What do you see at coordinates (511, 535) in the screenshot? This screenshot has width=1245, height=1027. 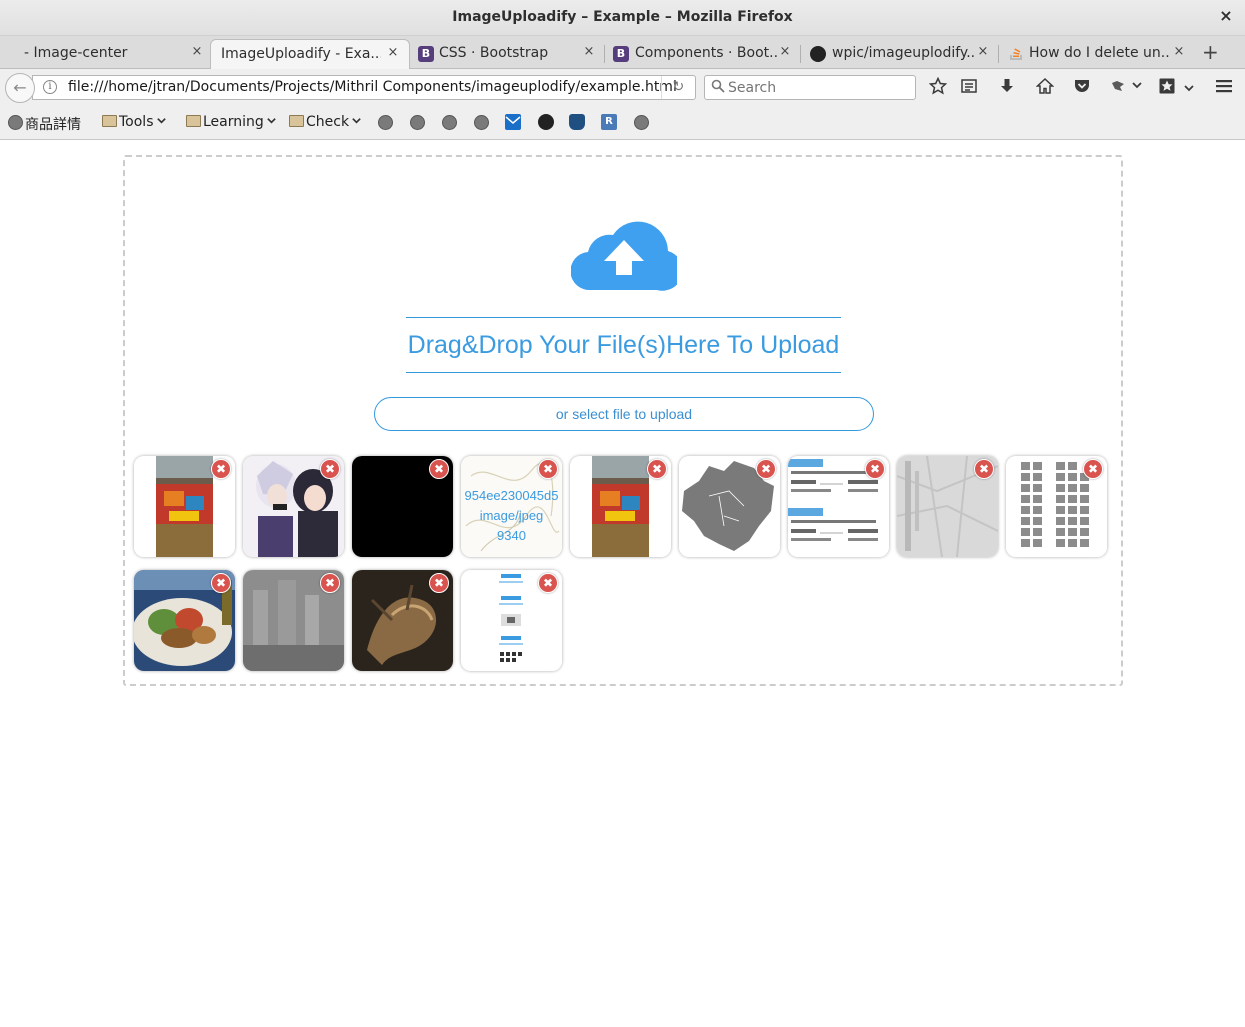 I see `placeholder-size: 9340` at bounding box center [511, 535].